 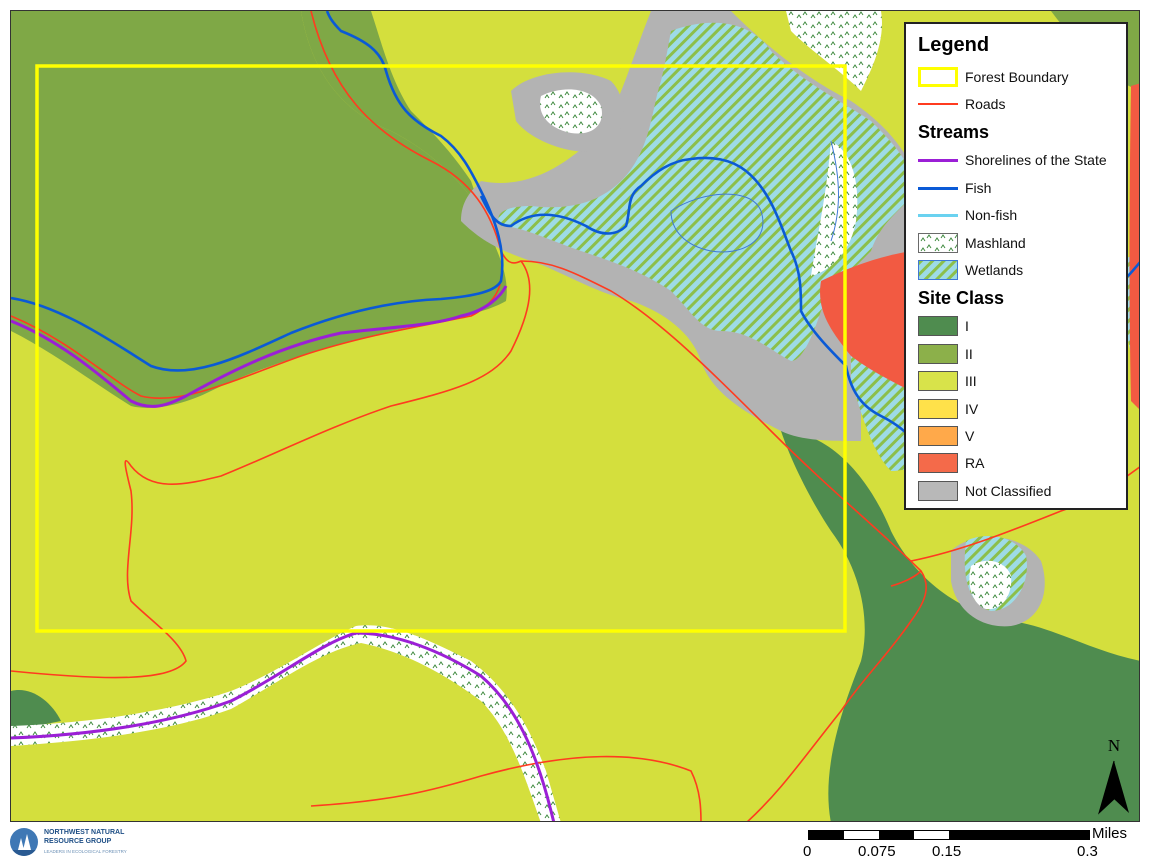 What do you see at coordinates (1036, 160) in the screenshot?
I see `legend-label: Shorelines of the State` at bounding box center [1036, 160].